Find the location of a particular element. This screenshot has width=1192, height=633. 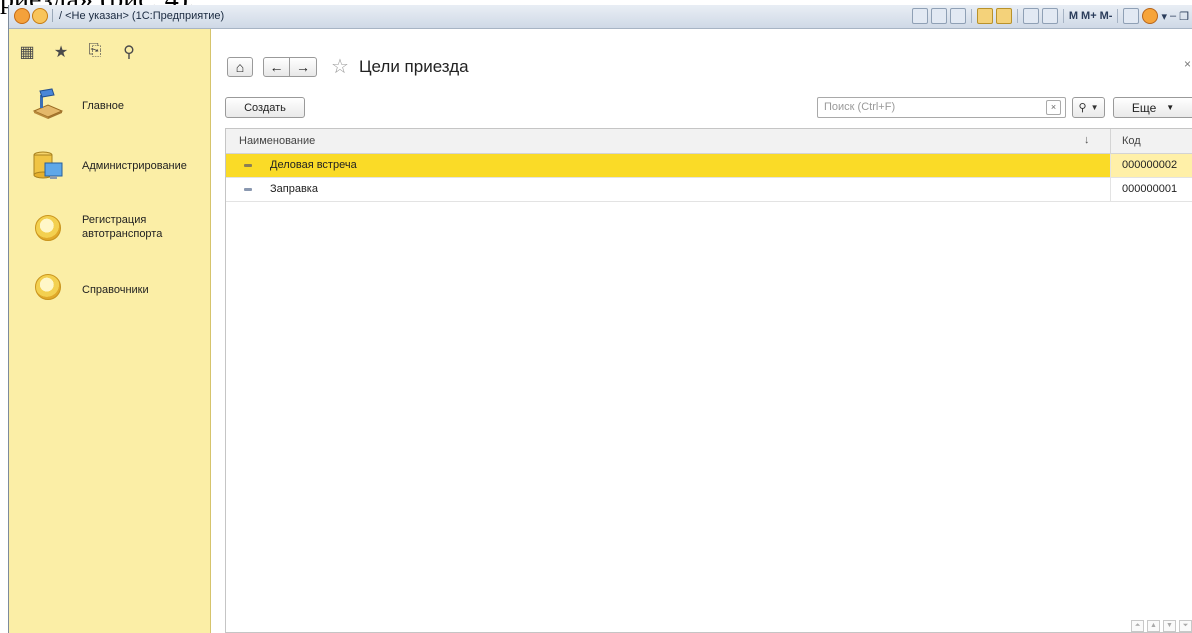

calculator-icon is located at coordinates (1030, 16).